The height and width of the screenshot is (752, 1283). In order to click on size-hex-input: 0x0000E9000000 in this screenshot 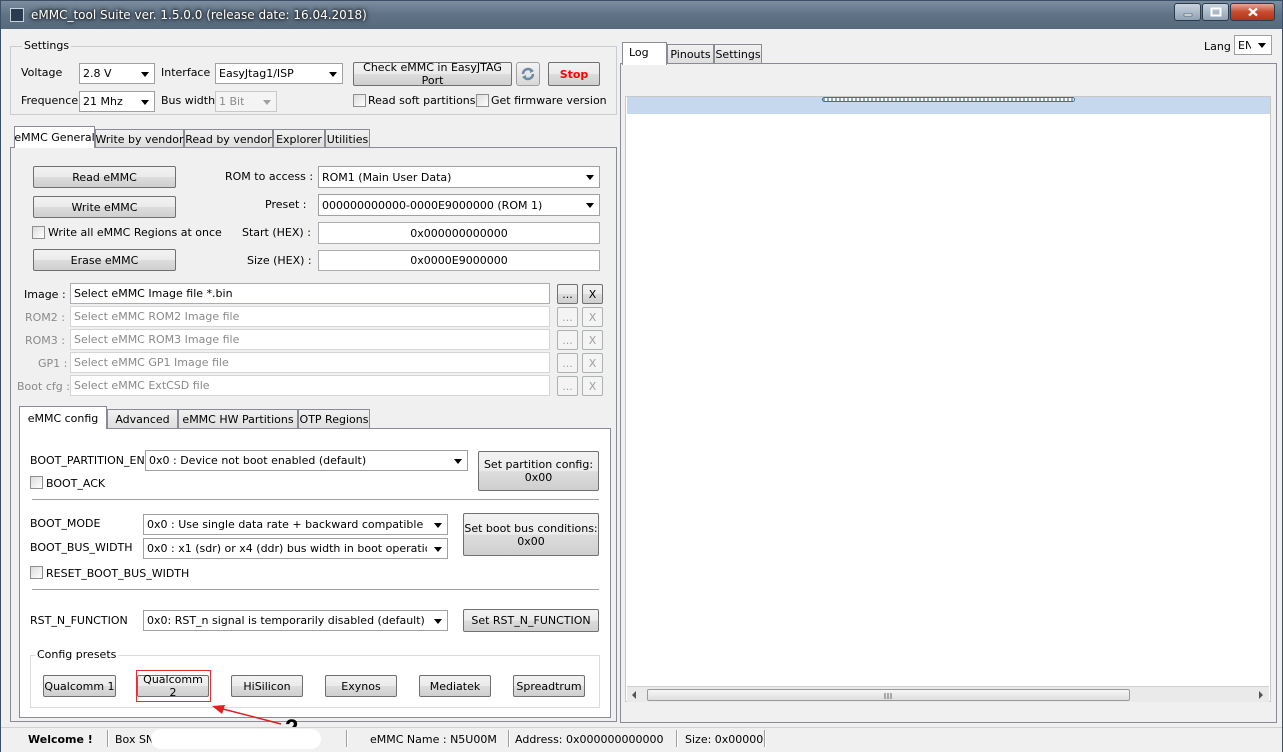, I will do `click(459, 260)`.